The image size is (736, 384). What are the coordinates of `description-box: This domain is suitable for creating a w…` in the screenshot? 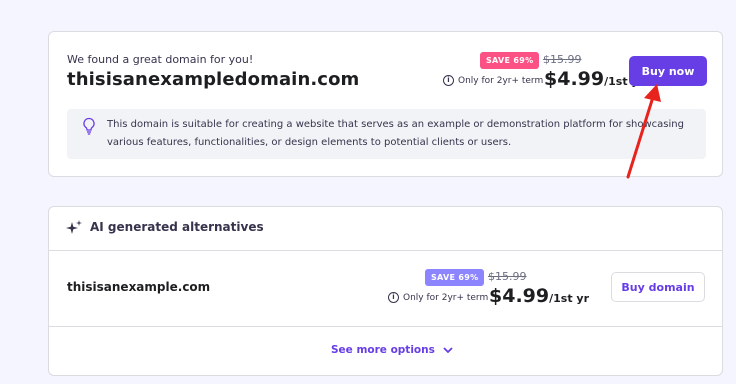 It's located at (386, 134).